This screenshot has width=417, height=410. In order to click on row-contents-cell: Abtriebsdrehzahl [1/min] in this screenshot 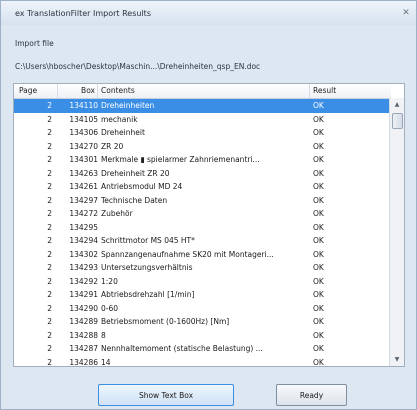, I will do `click(148, 294)`.